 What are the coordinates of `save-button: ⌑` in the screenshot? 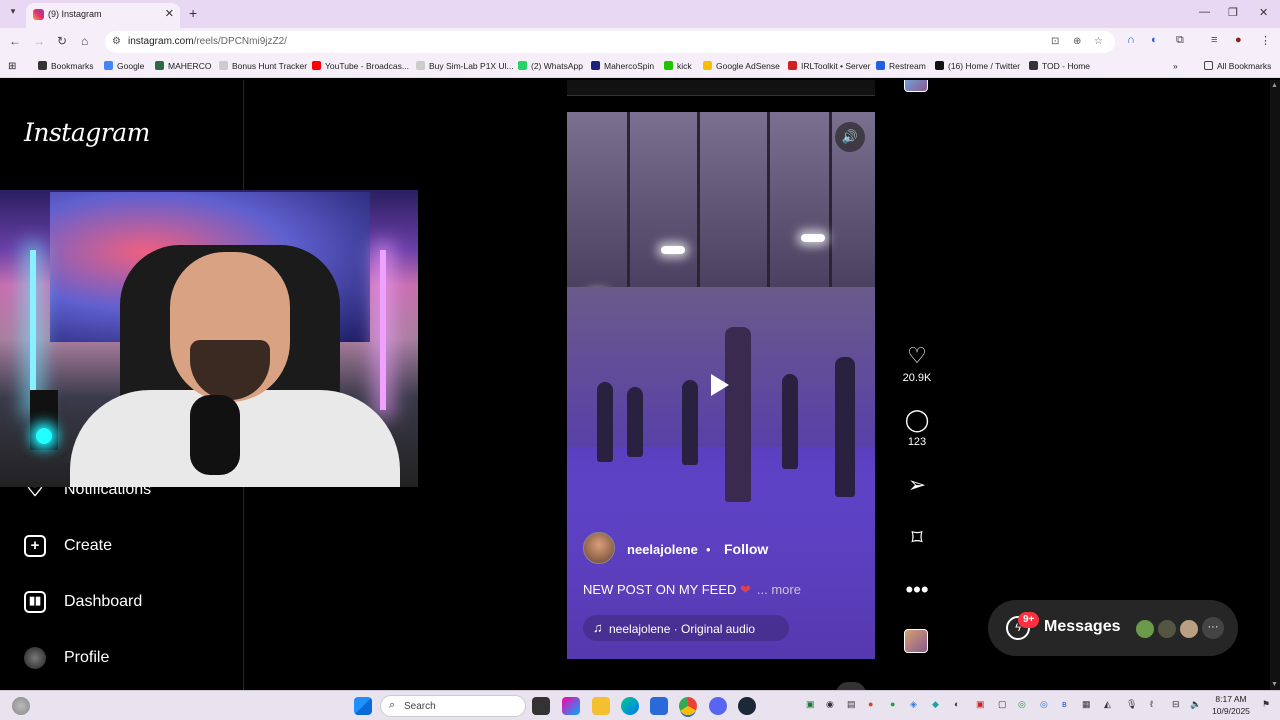 It's located at (917, 538).